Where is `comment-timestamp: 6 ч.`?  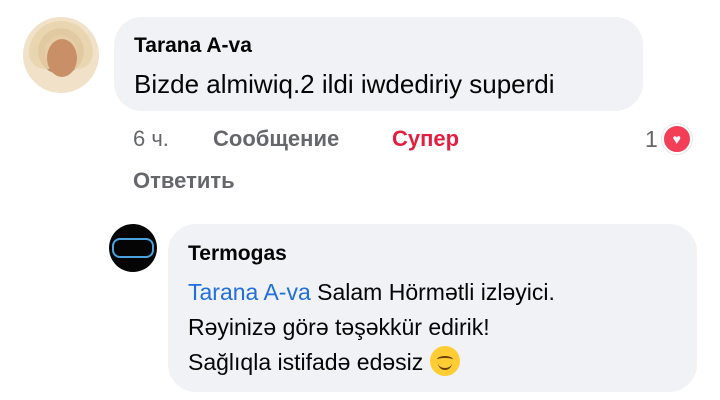
comment-timestamp: 6 ч. is located at coordinates (151, 139).